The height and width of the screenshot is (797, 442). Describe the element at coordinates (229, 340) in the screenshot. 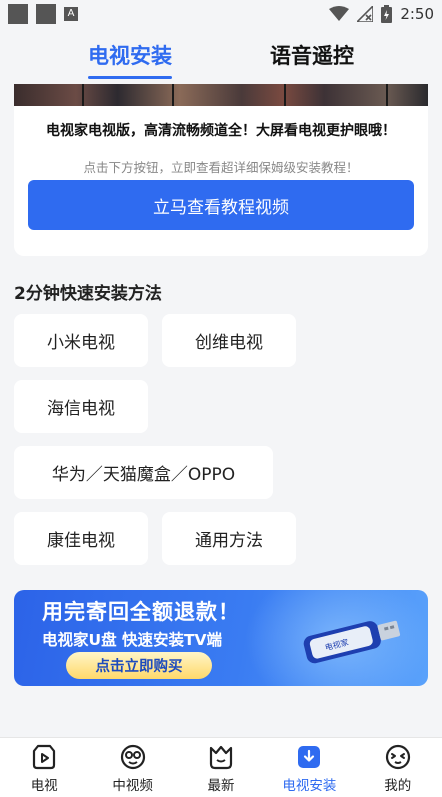

I see `method-skyworth-button: 创维电视` at that location.